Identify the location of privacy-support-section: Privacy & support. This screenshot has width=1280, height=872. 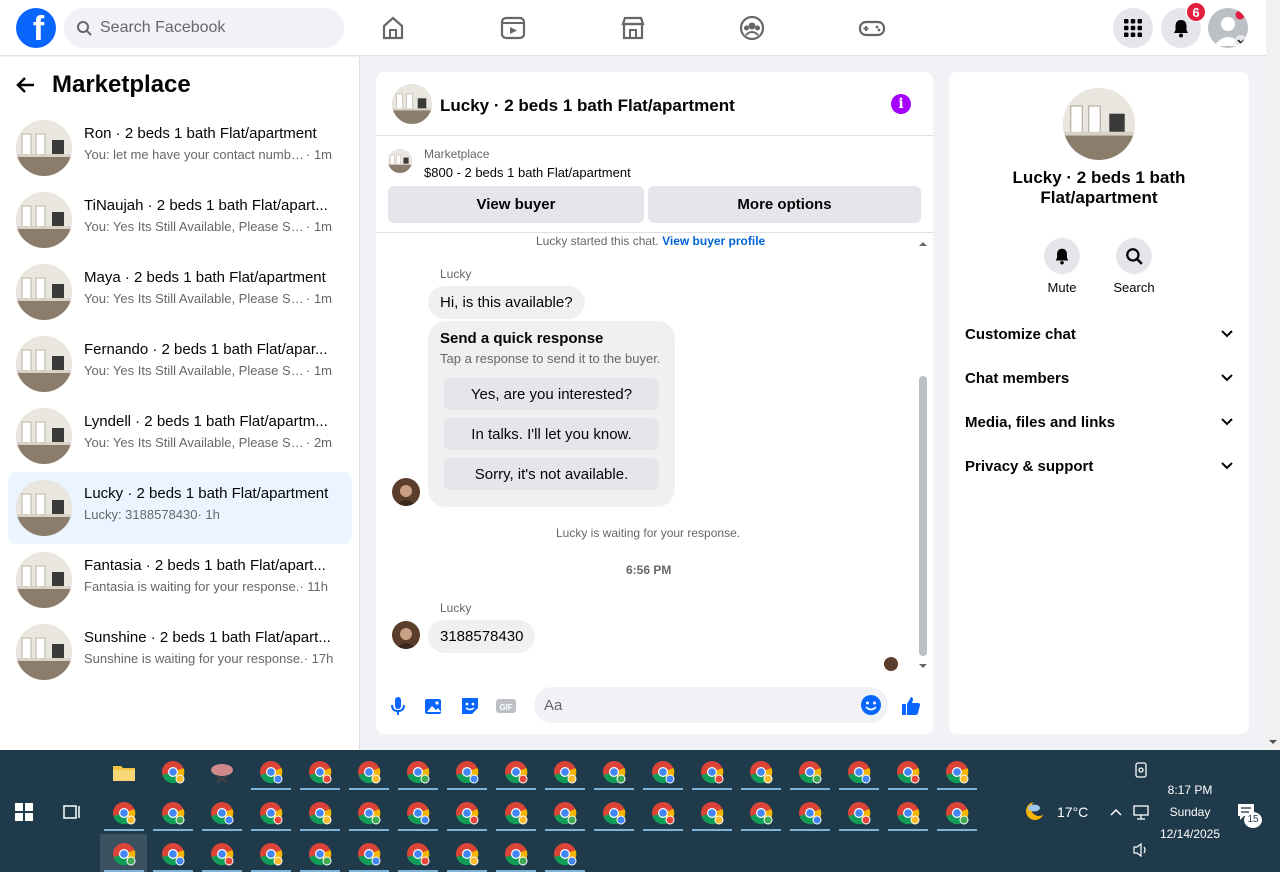
(1099, 466).